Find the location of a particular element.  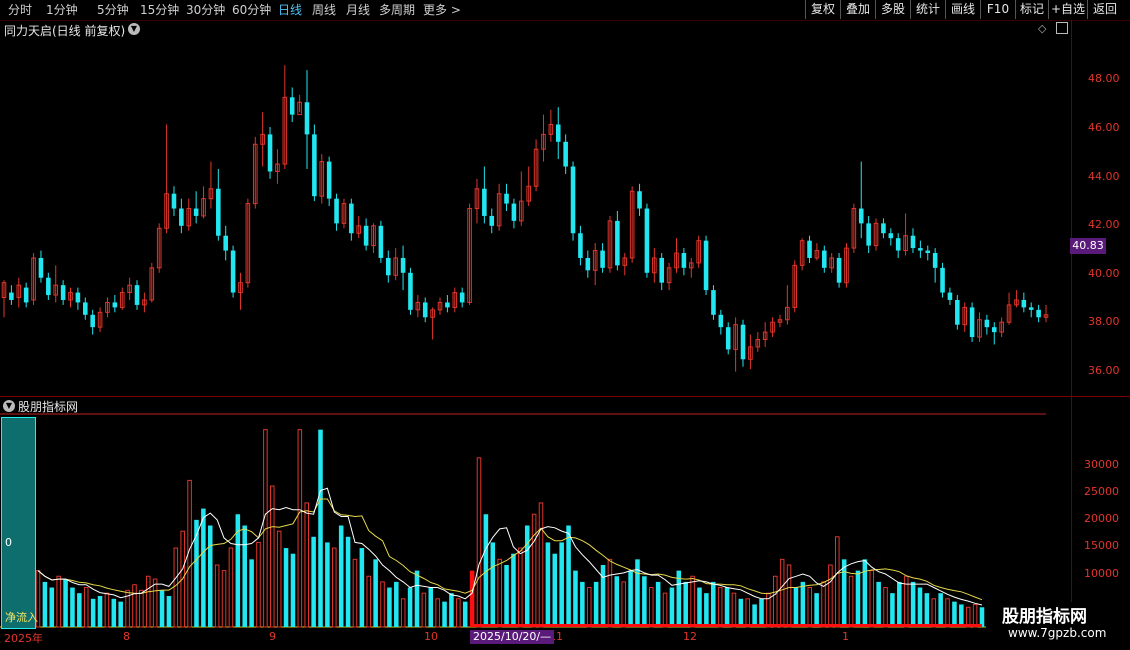

volume-label: 10000 is located at coordinates (1101, 573).